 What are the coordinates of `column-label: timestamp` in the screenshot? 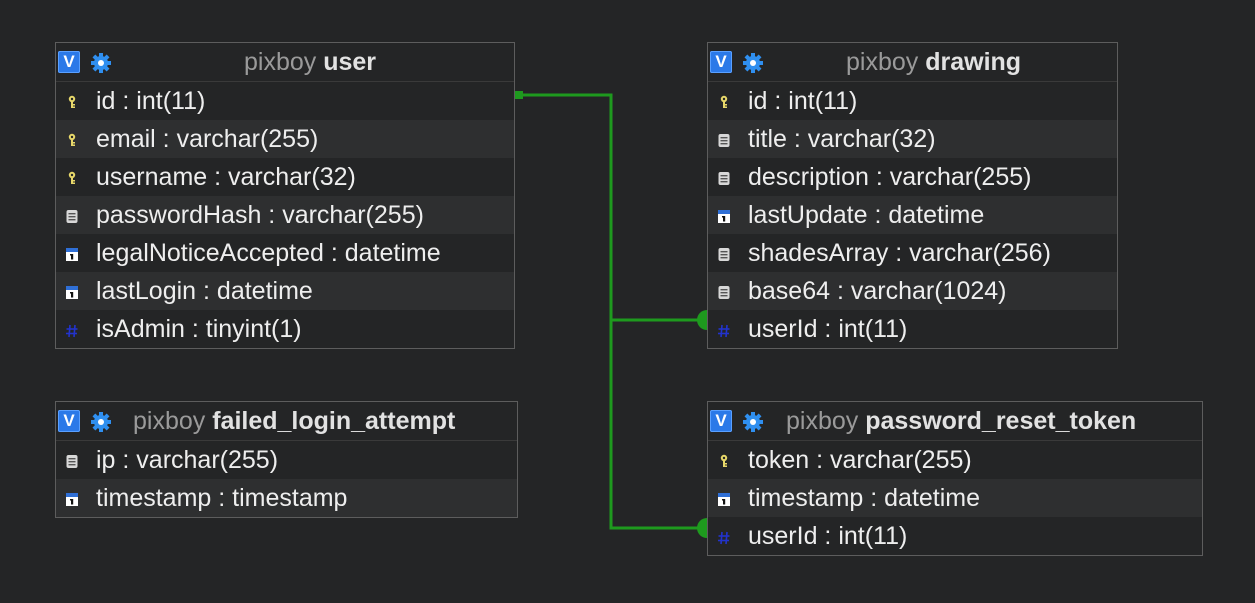 It's located at (222, 498).